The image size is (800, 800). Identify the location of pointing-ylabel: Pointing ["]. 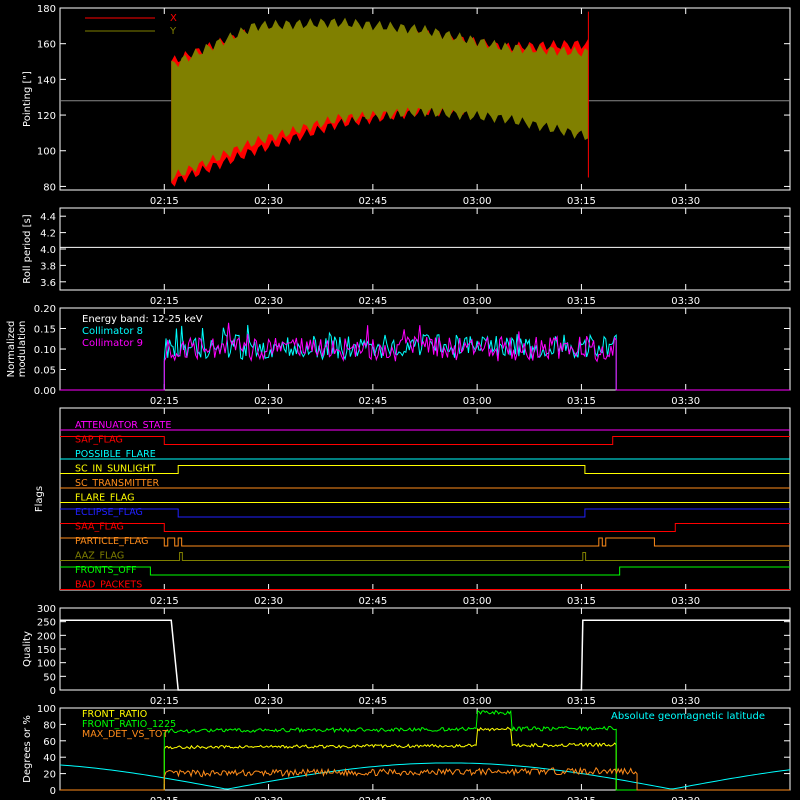
(27, 99).